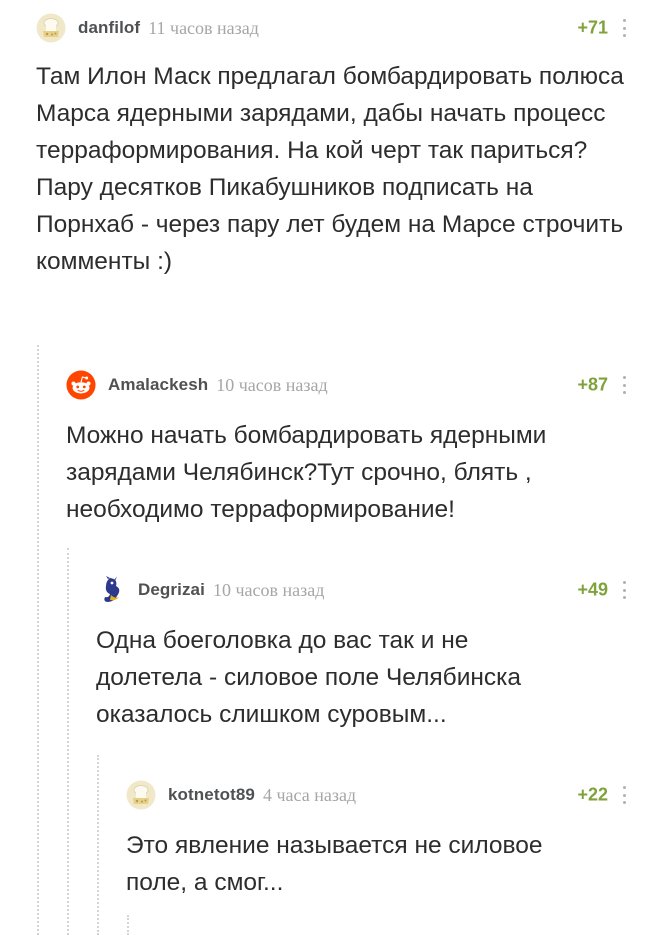 This screenshot has height=935, width=650. Describe the element at coordinates (377, 795) in the screenshot. I see `comment-header: kotnetot89 4 часа назад +22` at that location.